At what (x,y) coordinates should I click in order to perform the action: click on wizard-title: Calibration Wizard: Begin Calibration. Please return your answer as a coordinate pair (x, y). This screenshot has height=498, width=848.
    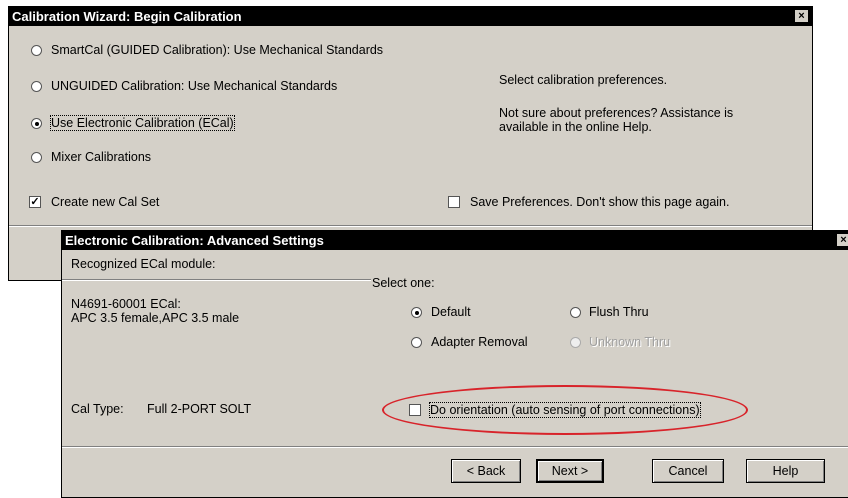
    Looking at the image, I should click on (127, 16).